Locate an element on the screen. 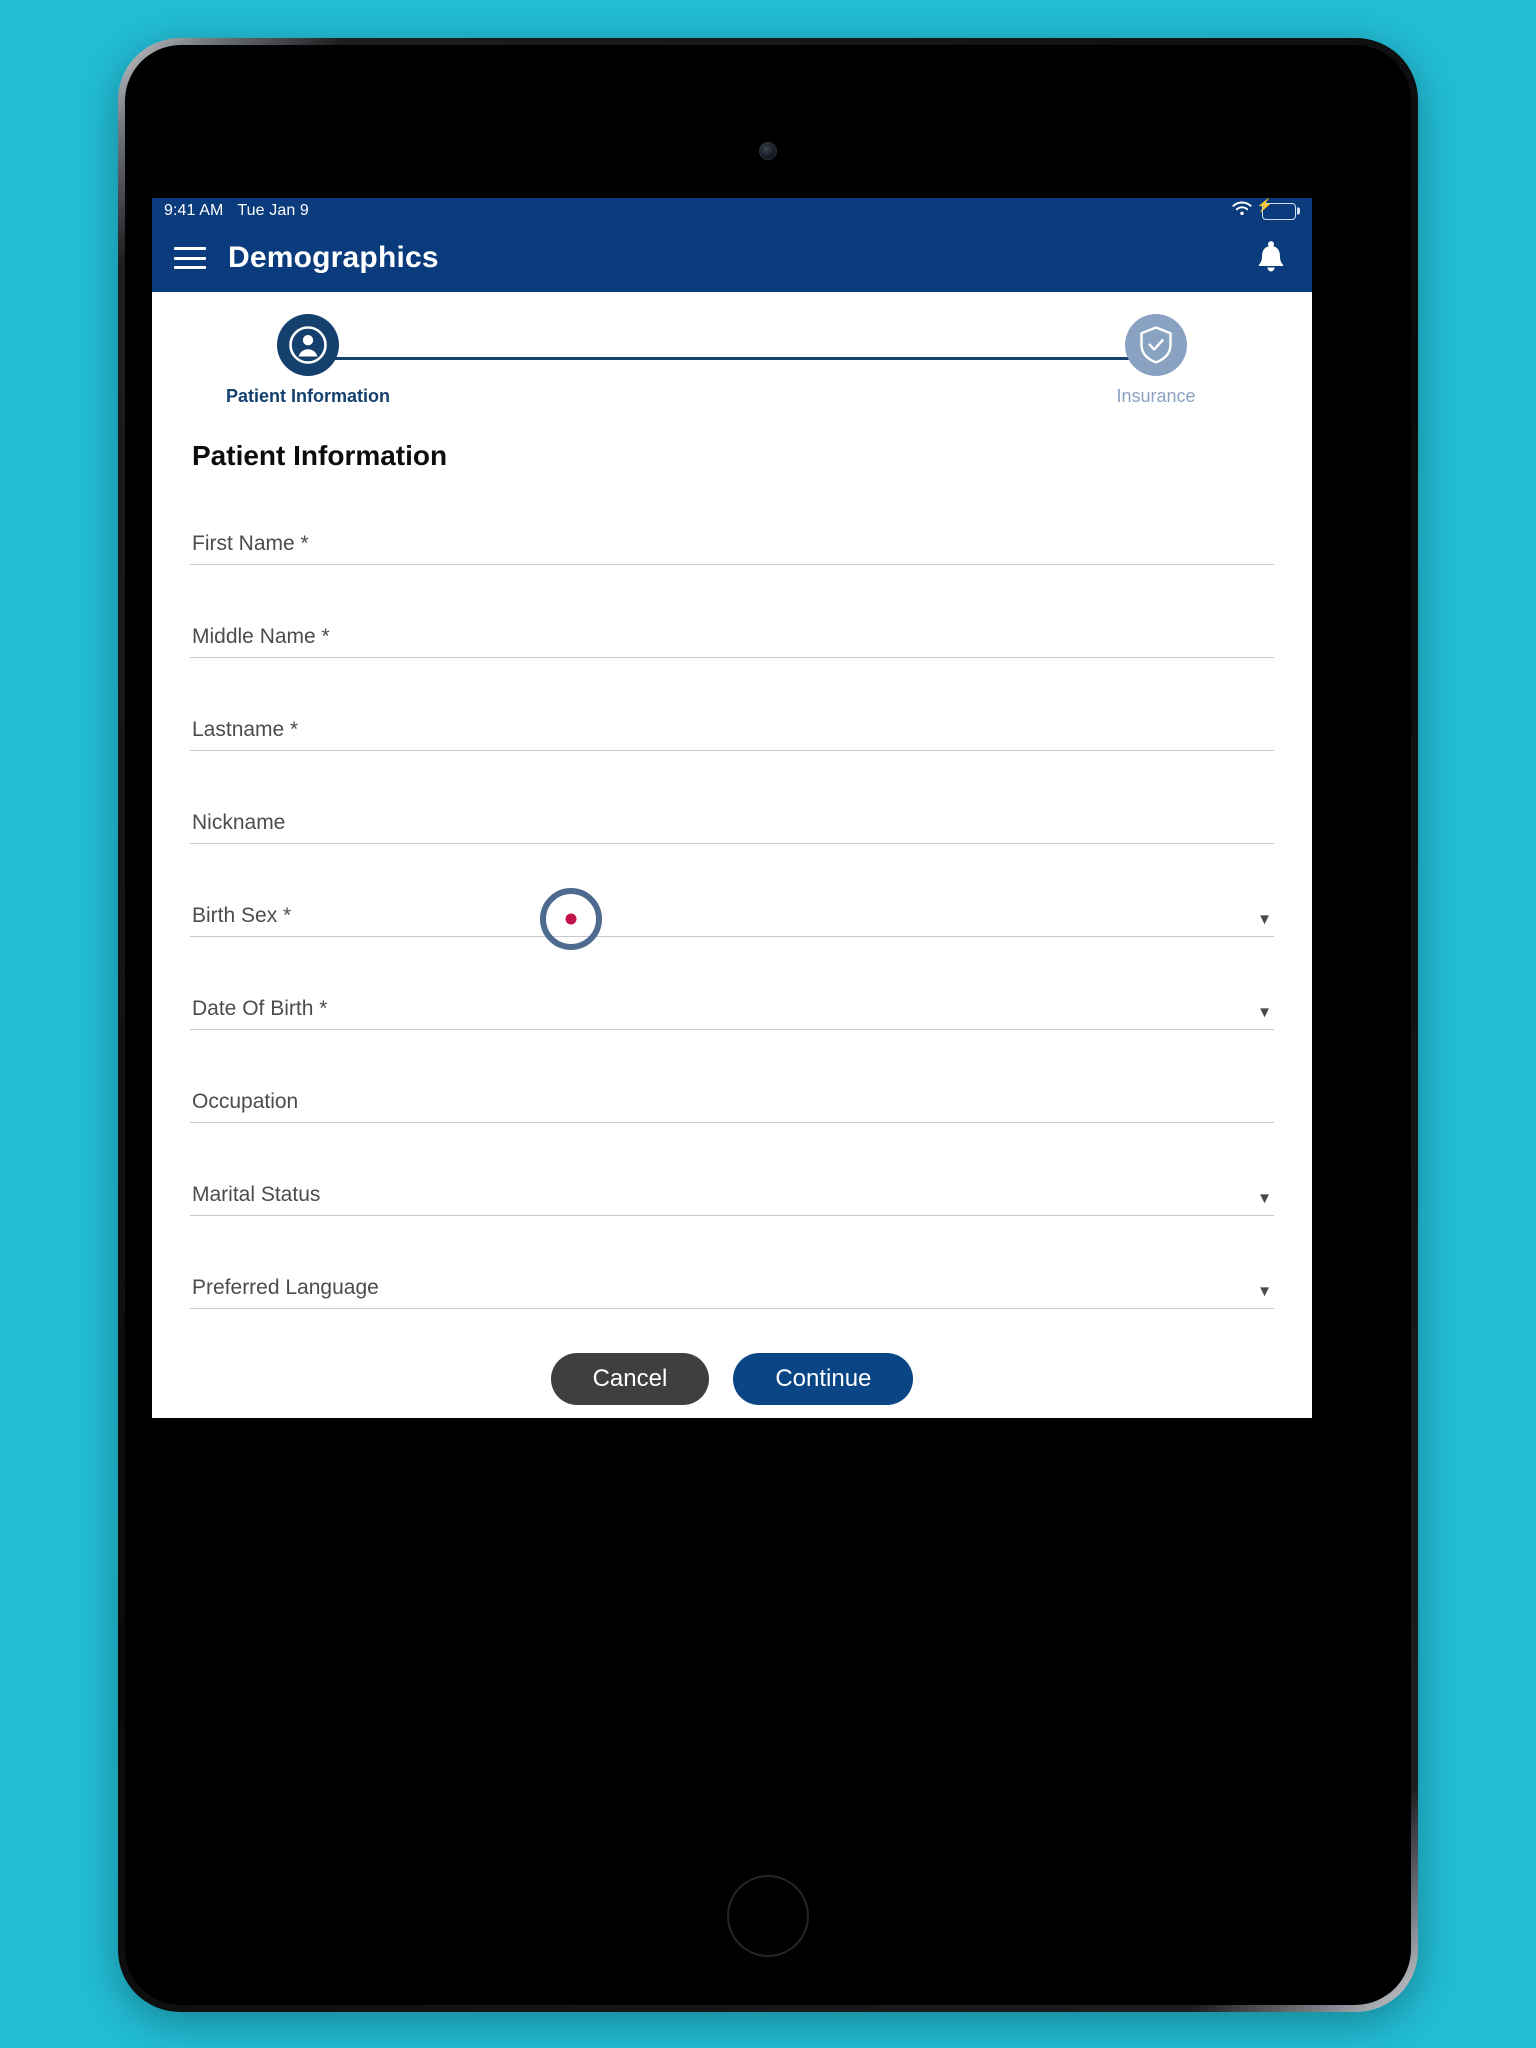 Image resolution: width=1536 pixels, height=2048 pixels. shield-check-icon is located at coordinates (1156, 345).